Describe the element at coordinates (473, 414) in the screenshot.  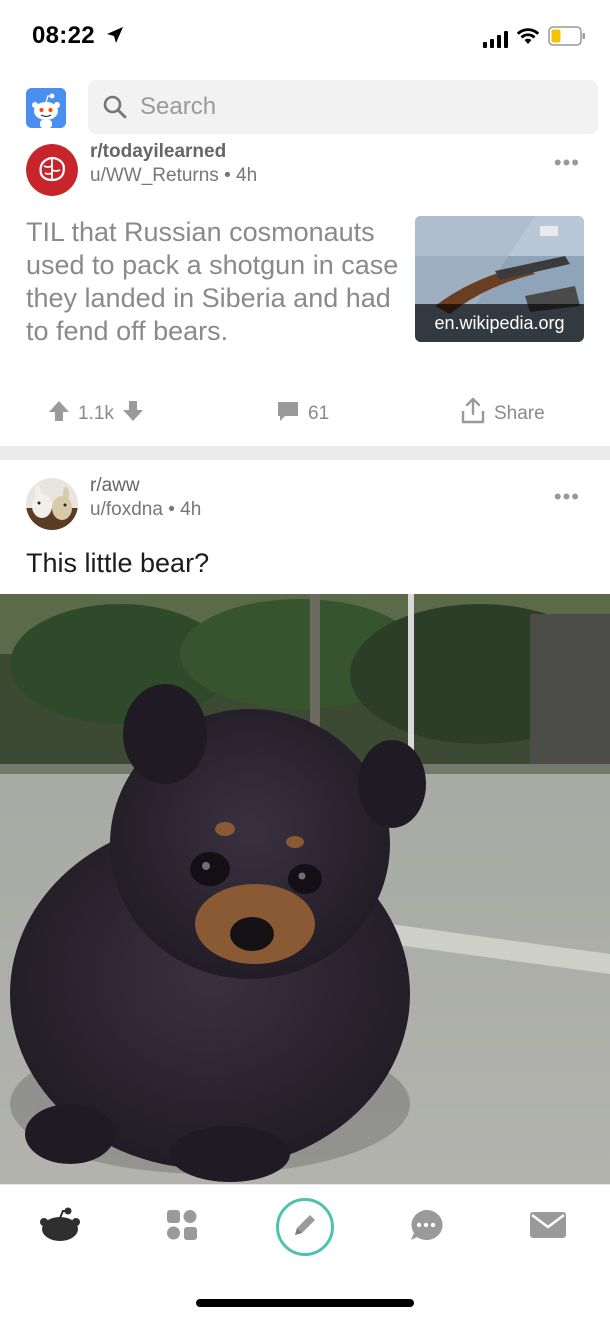
I see `share-icon` at that location.